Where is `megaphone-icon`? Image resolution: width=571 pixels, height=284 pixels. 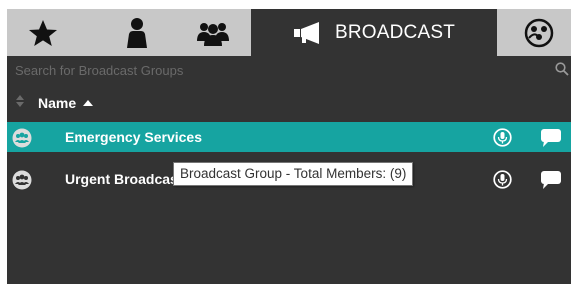
megaphone-icon is located at coordinates (308, 33).